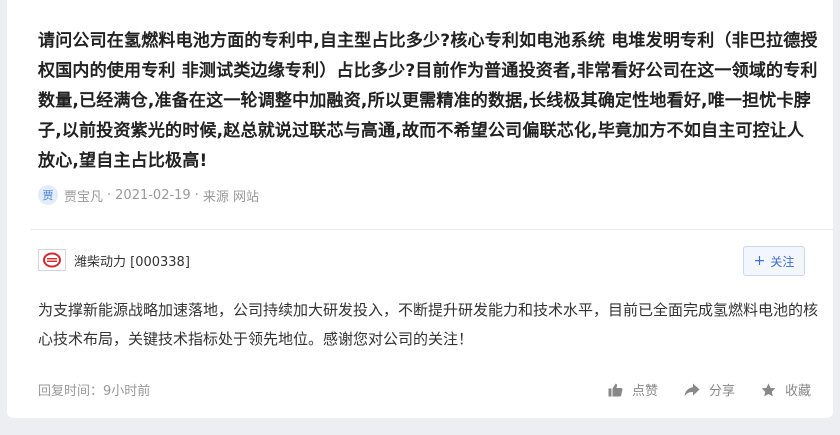 The width and height of the screenshot is (840, 435). Describe the element at coordinates (797, 391) in the screenshot. I see `favorite-label: 收藏` at that location.